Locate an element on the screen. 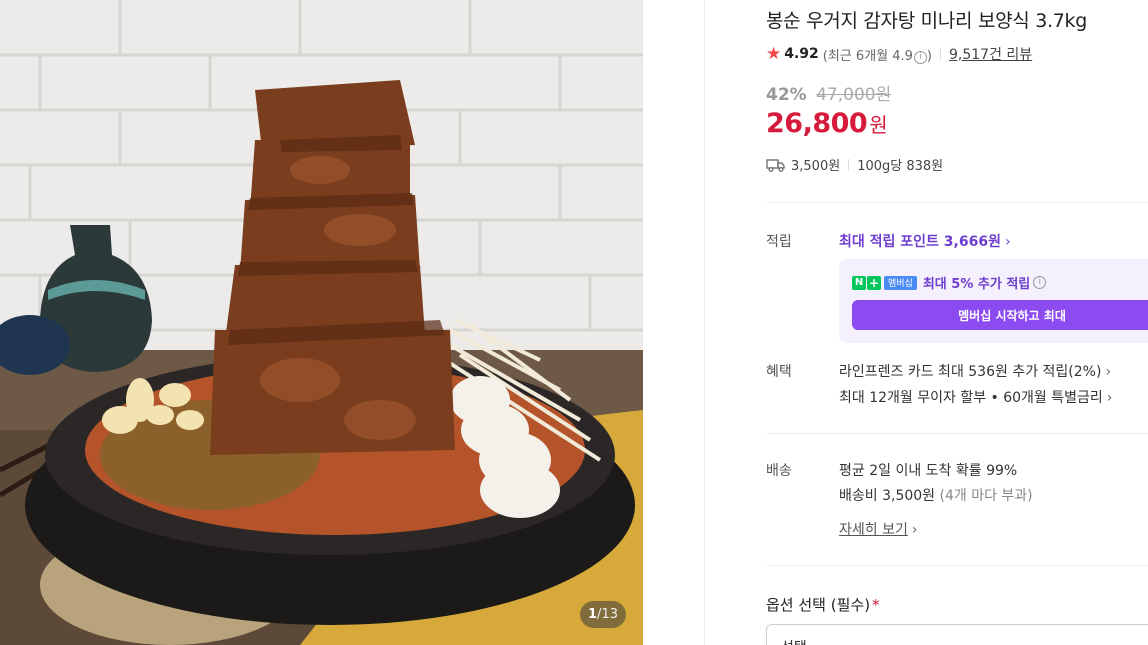  card-benefit: 라인프렌즈 카드 최대 536원 추가 적립(2%) › is located at coordinates (975, 371).